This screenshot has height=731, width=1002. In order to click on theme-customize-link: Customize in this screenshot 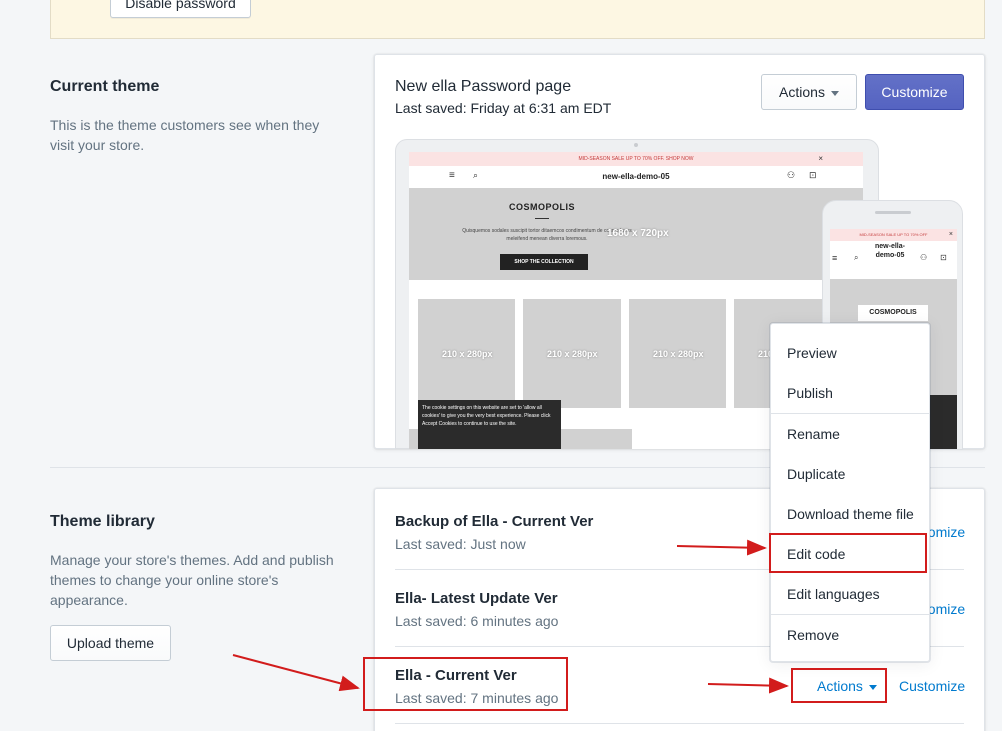, I will do `click(932, 686)`.